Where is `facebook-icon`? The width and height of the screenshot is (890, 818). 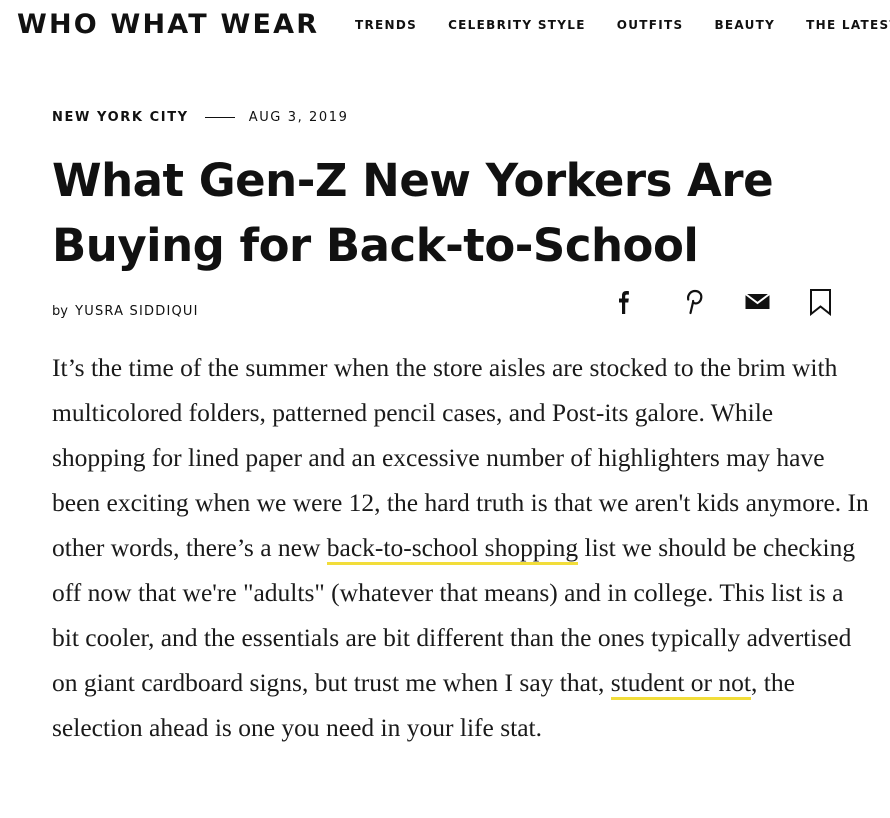
facebook-icon is located at coordinates (624, 302).